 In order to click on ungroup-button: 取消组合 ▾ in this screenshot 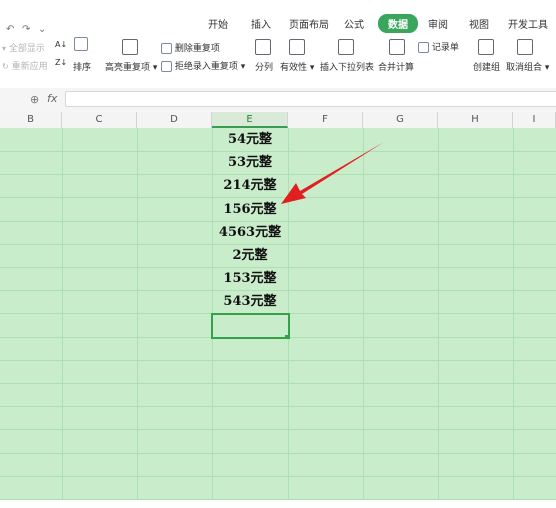, I will do `click(527, 66)`.